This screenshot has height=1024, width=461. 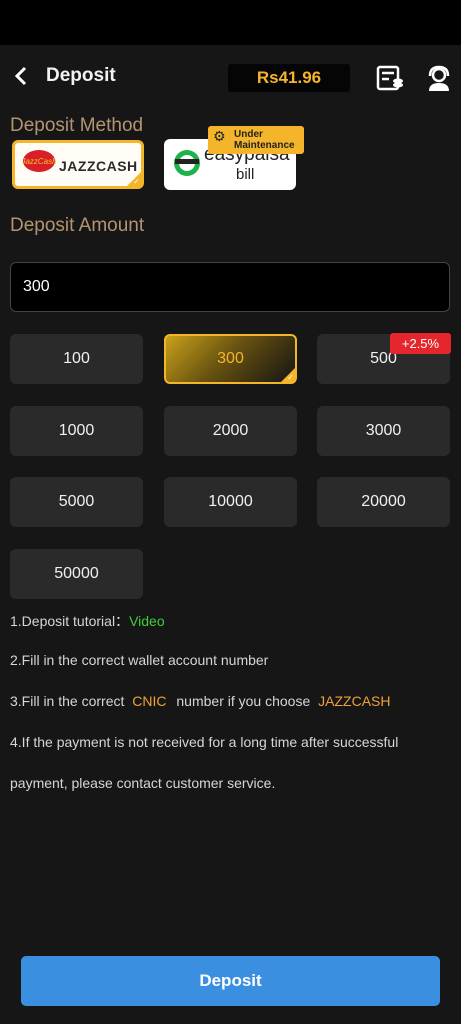 I want to click on back-arrow-icon, so click(x=21, y=76).